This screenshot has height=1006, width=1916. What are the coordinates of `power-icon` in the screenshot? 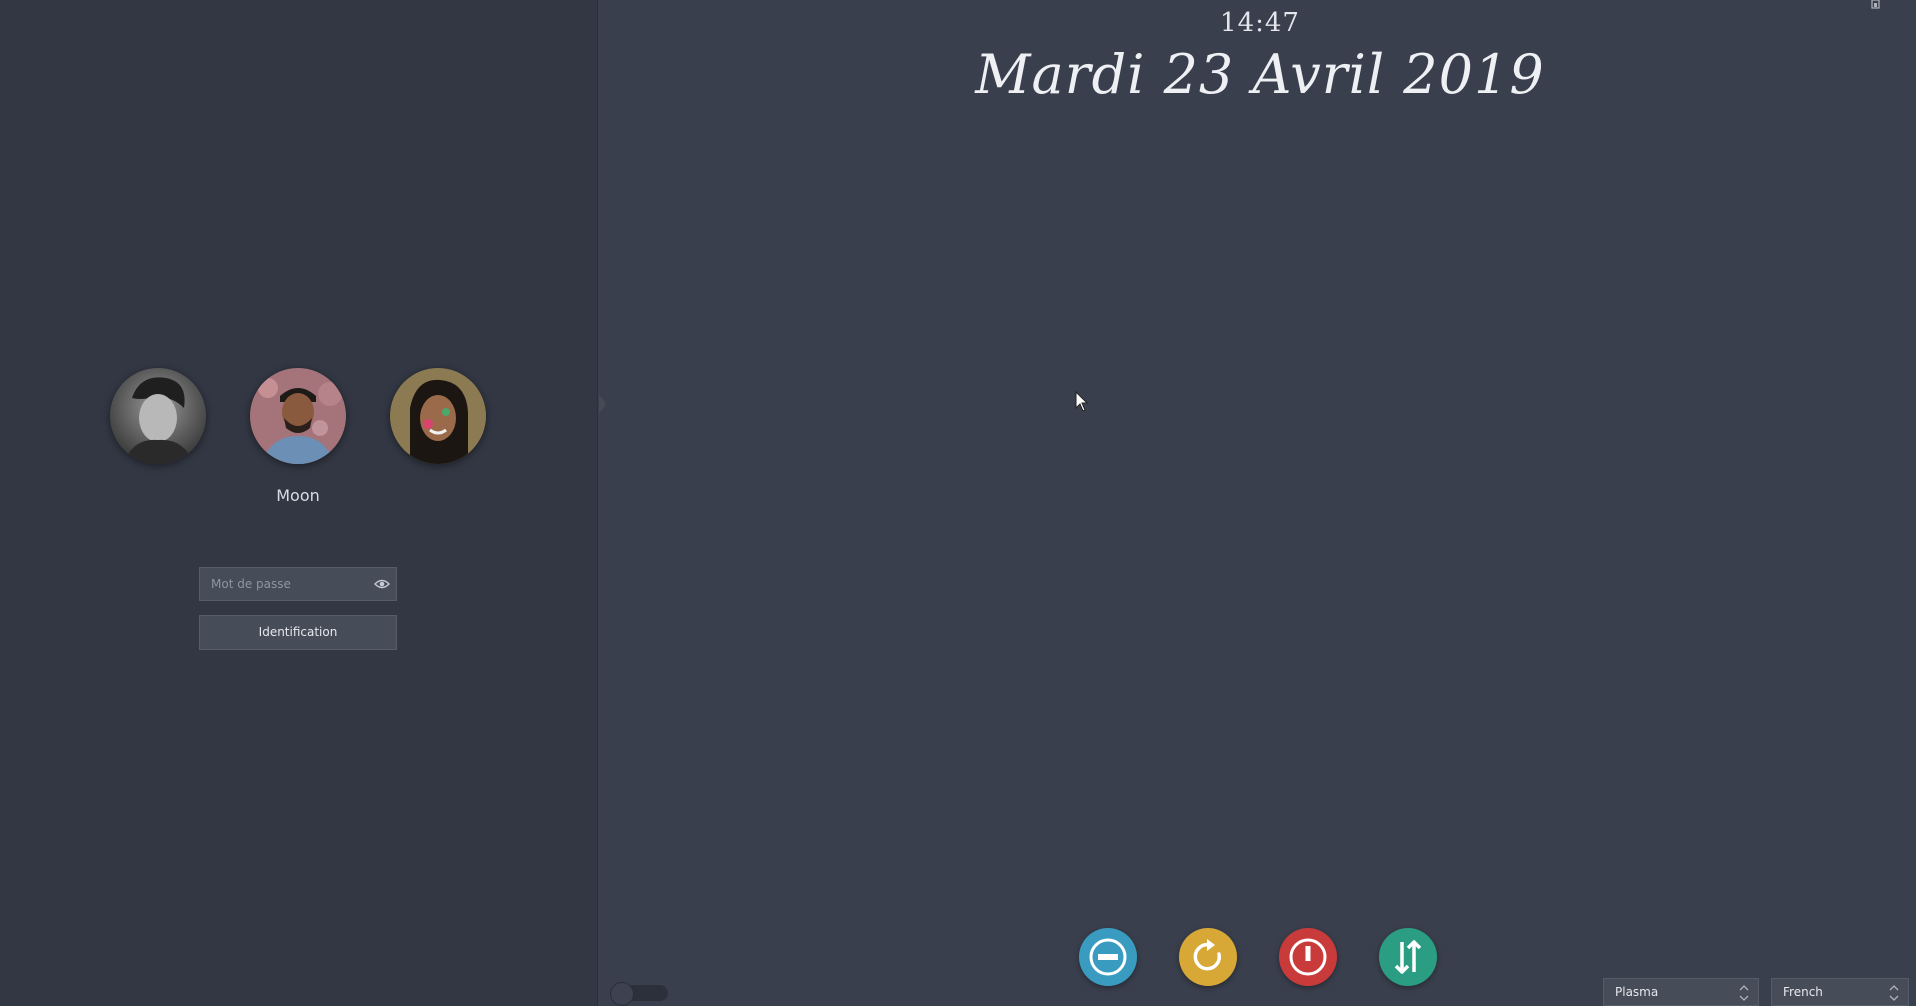 It's located at (1308, 957).